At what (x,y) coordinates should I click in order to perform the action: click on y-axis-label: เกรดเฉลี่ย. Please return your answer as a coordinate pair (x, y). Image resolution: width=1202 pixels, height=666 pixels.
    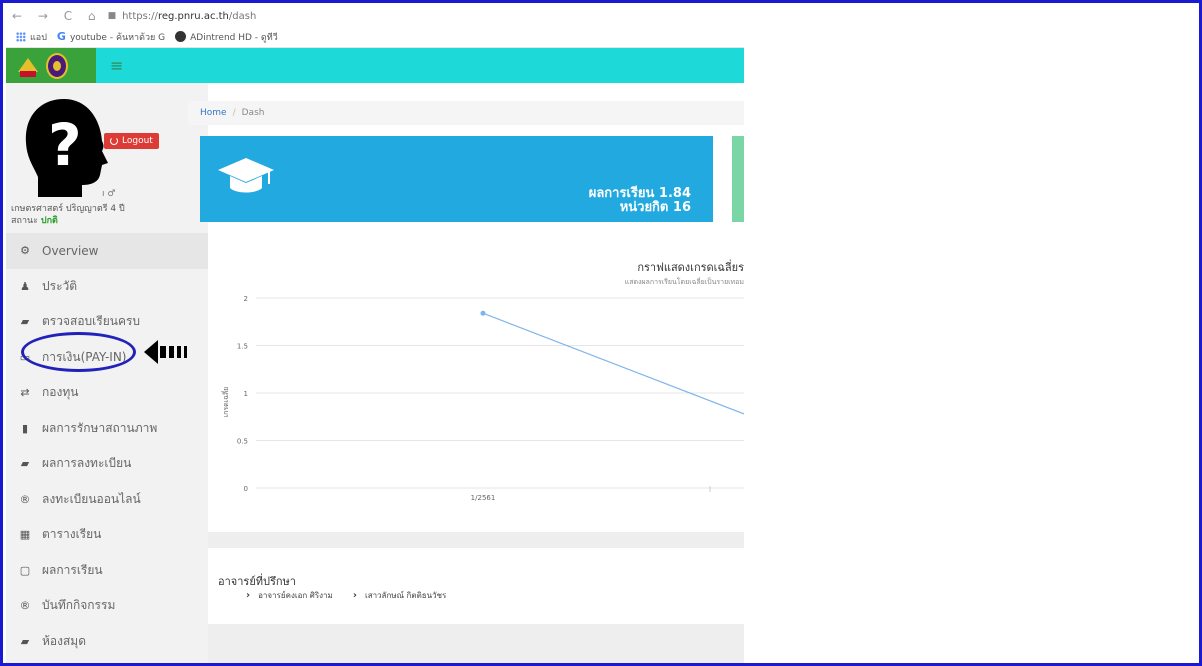
    Looking at the image, I should click on (225, 402).